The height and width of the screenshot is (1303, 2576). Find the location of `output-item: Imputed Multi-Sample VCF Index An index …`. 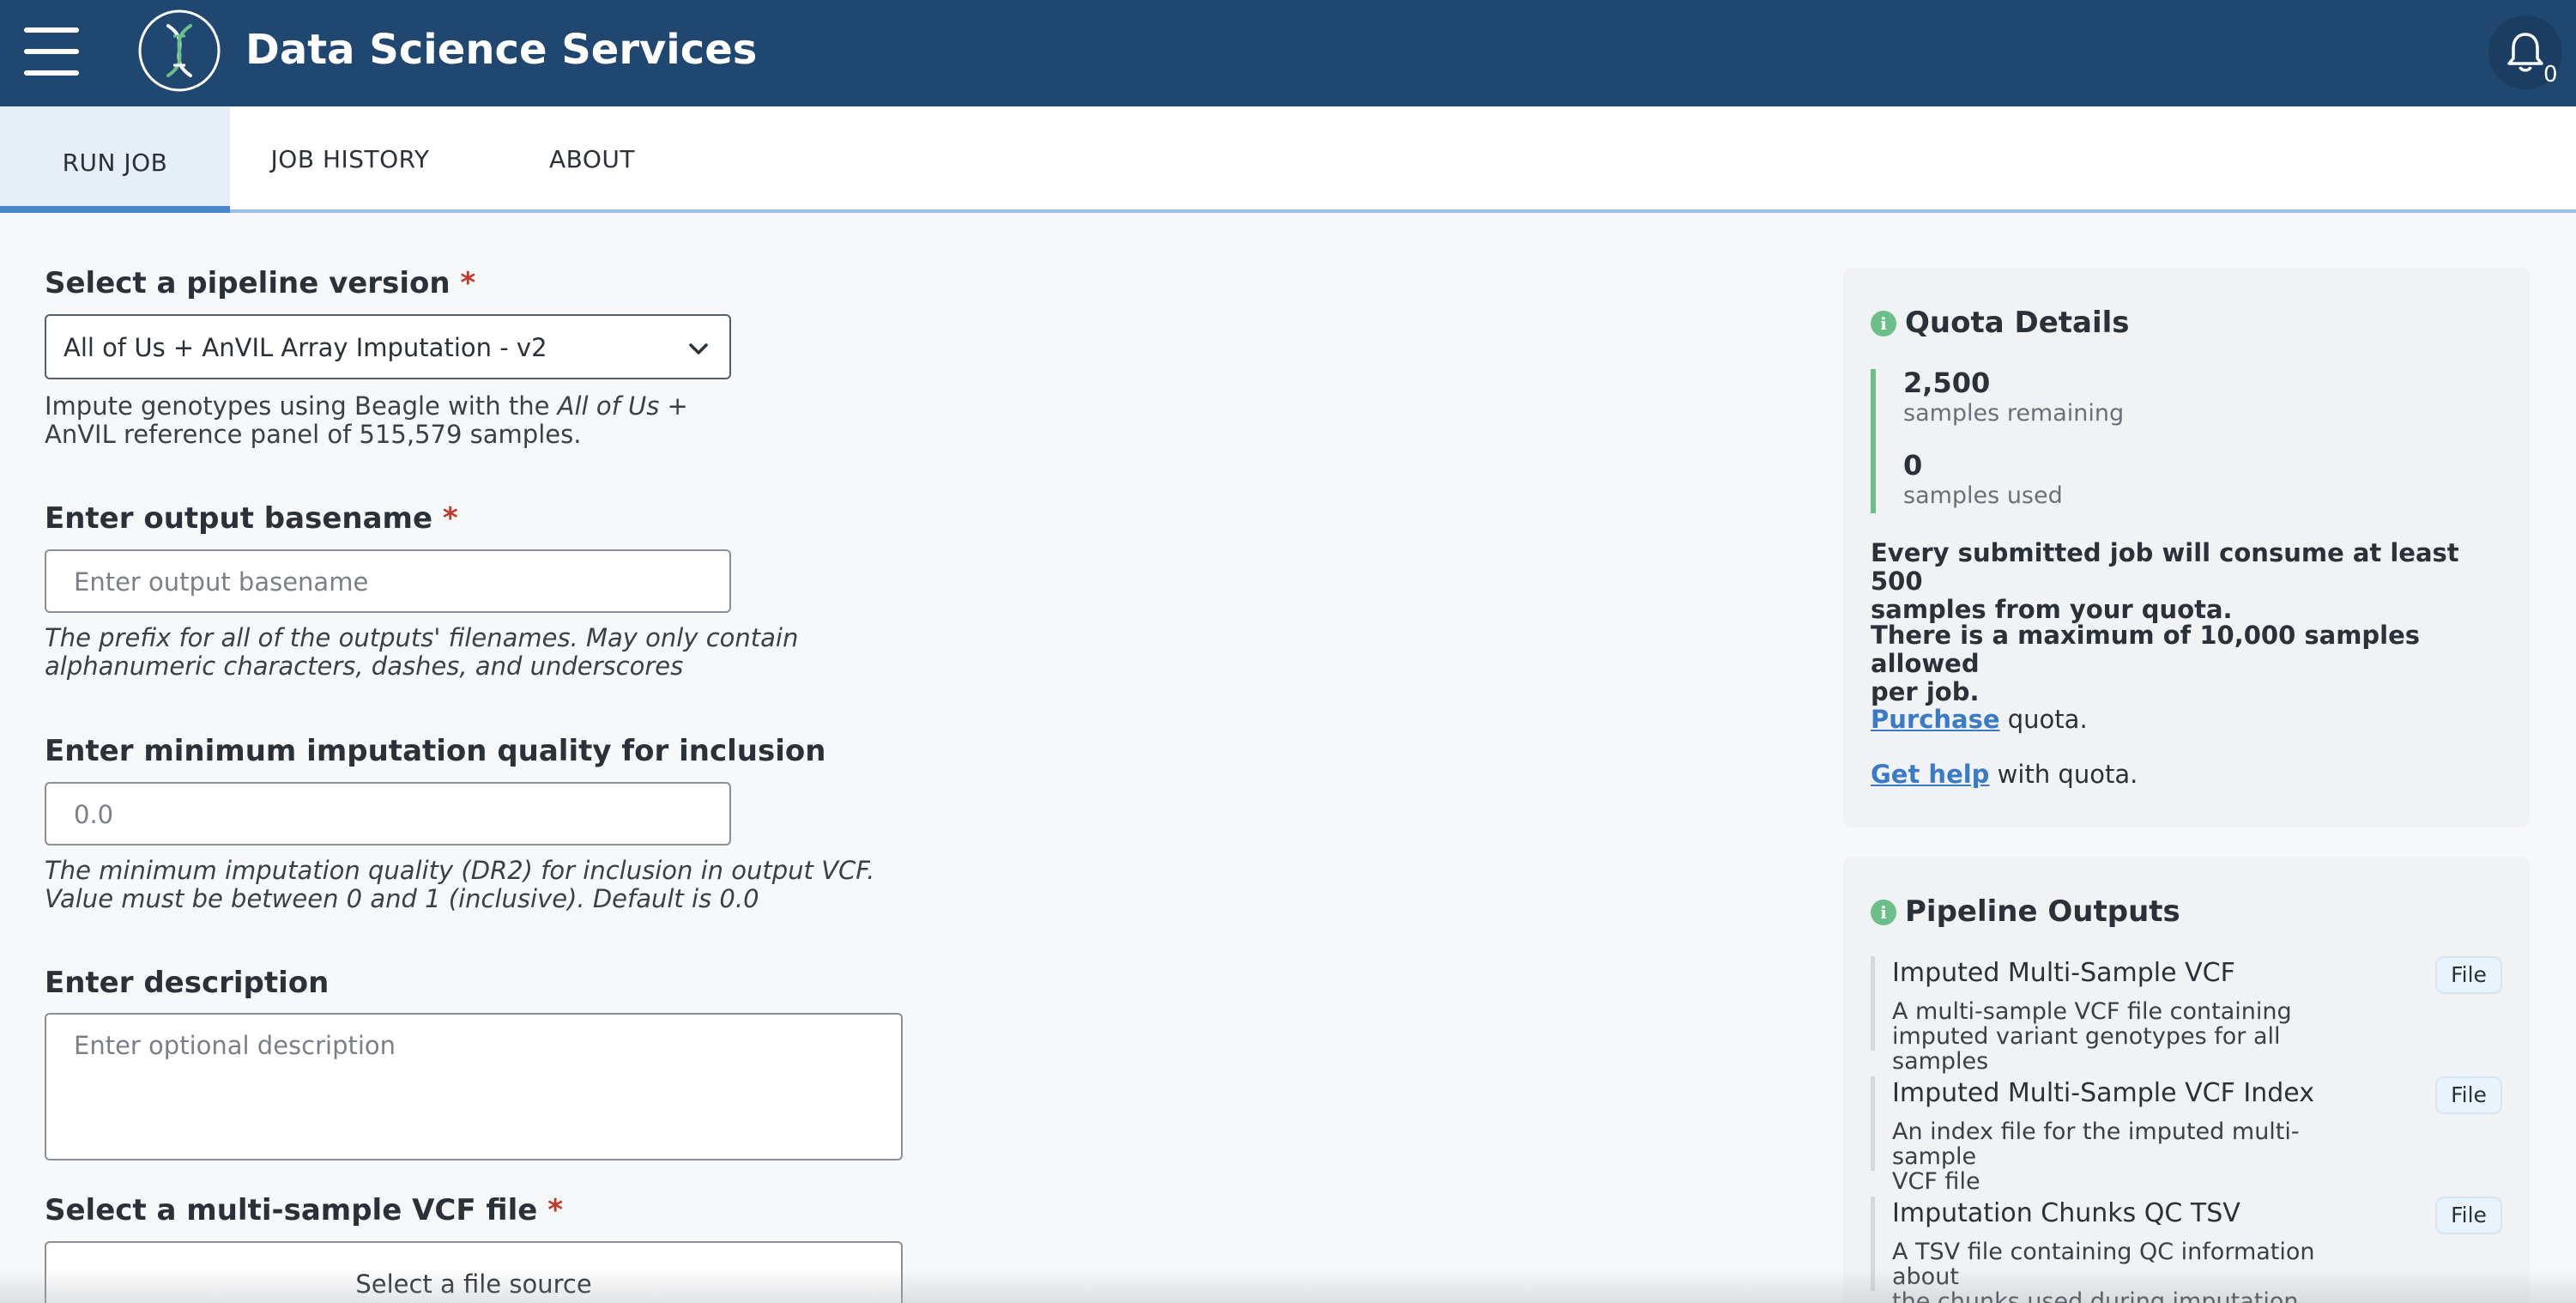

output-item: Imputed Multi-Sample VCF Index An index … is located at coordinates (2186, 1135).